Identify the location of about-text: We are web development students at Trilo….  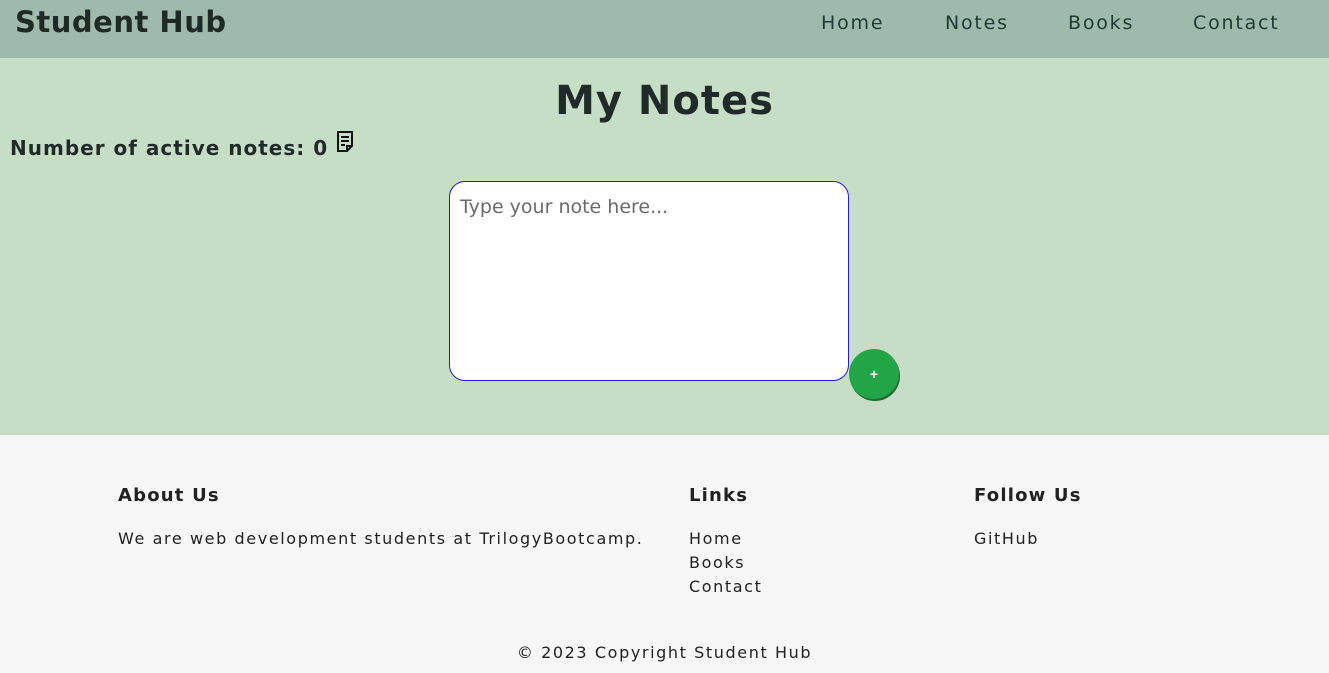
(381, 538).